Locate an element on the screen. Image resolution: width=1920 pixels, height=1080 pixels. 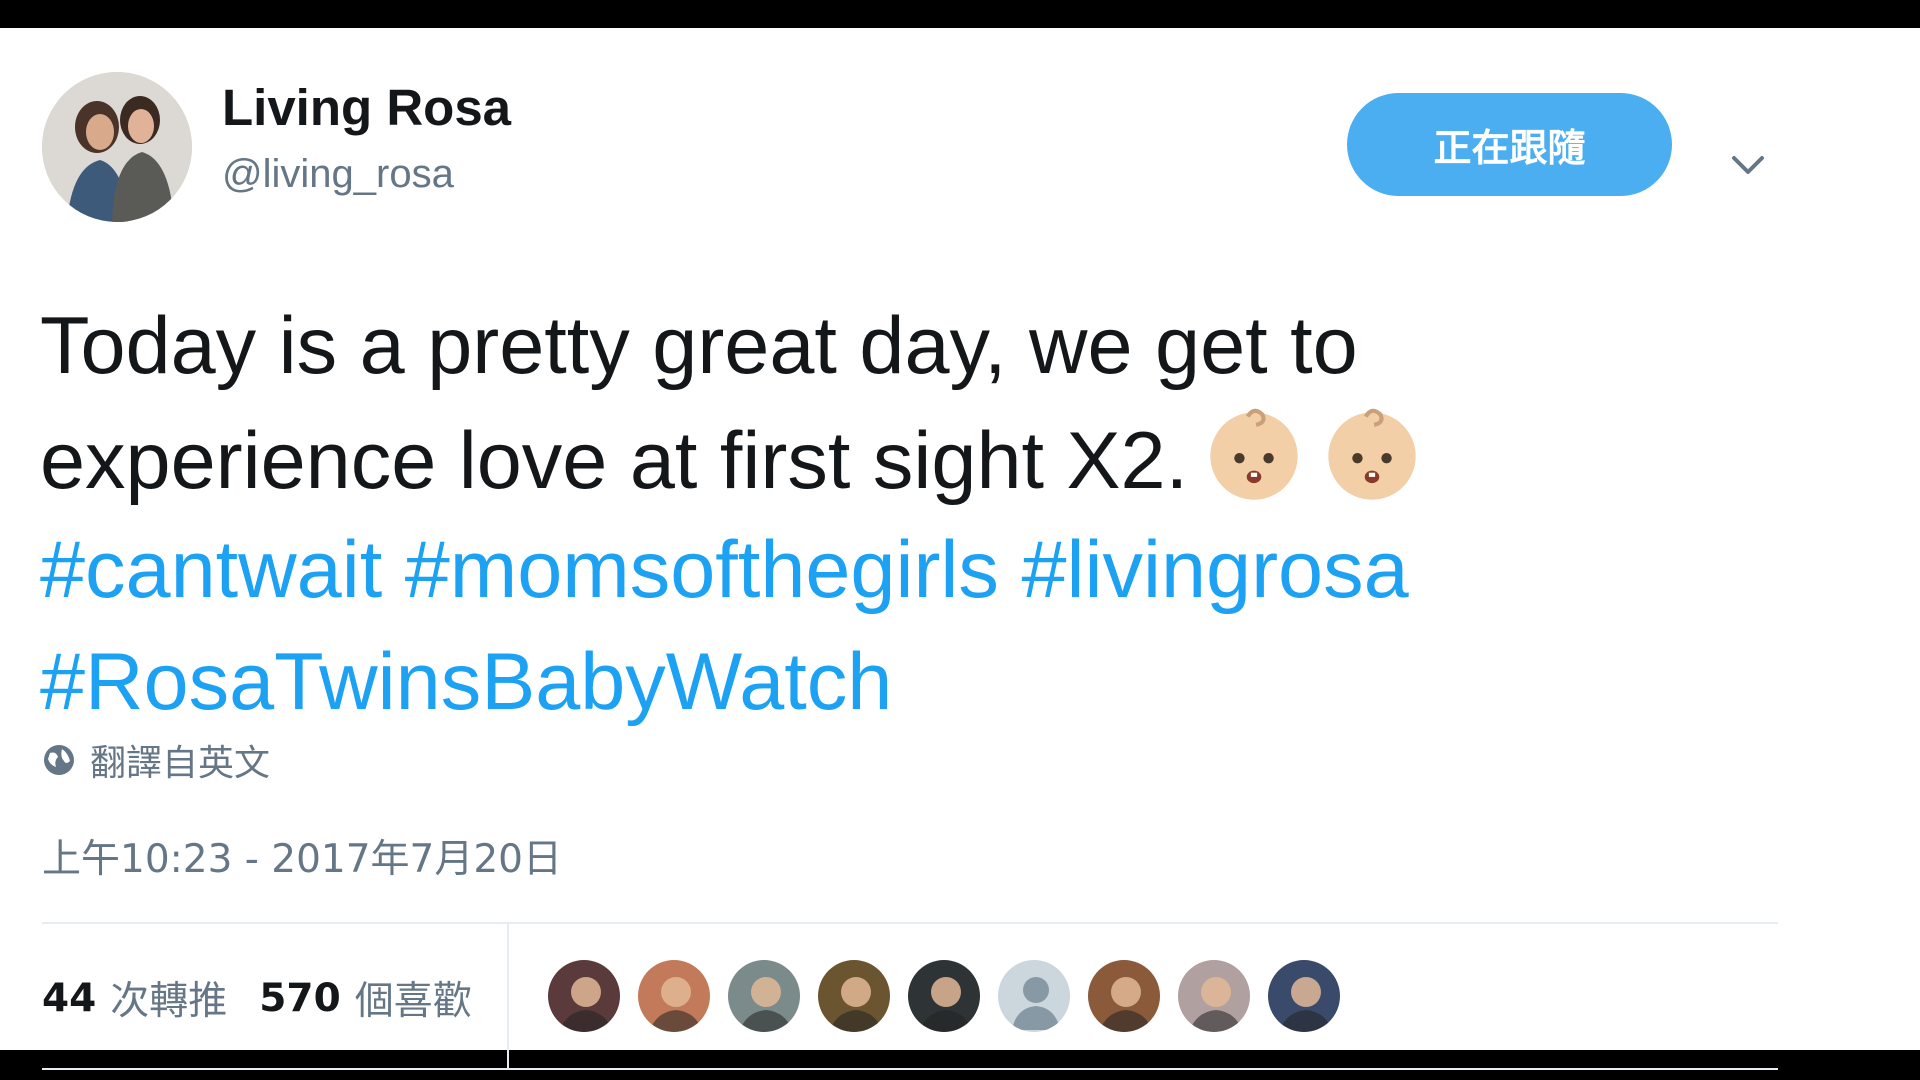
globe-icon is located at coordinates (59, 760).